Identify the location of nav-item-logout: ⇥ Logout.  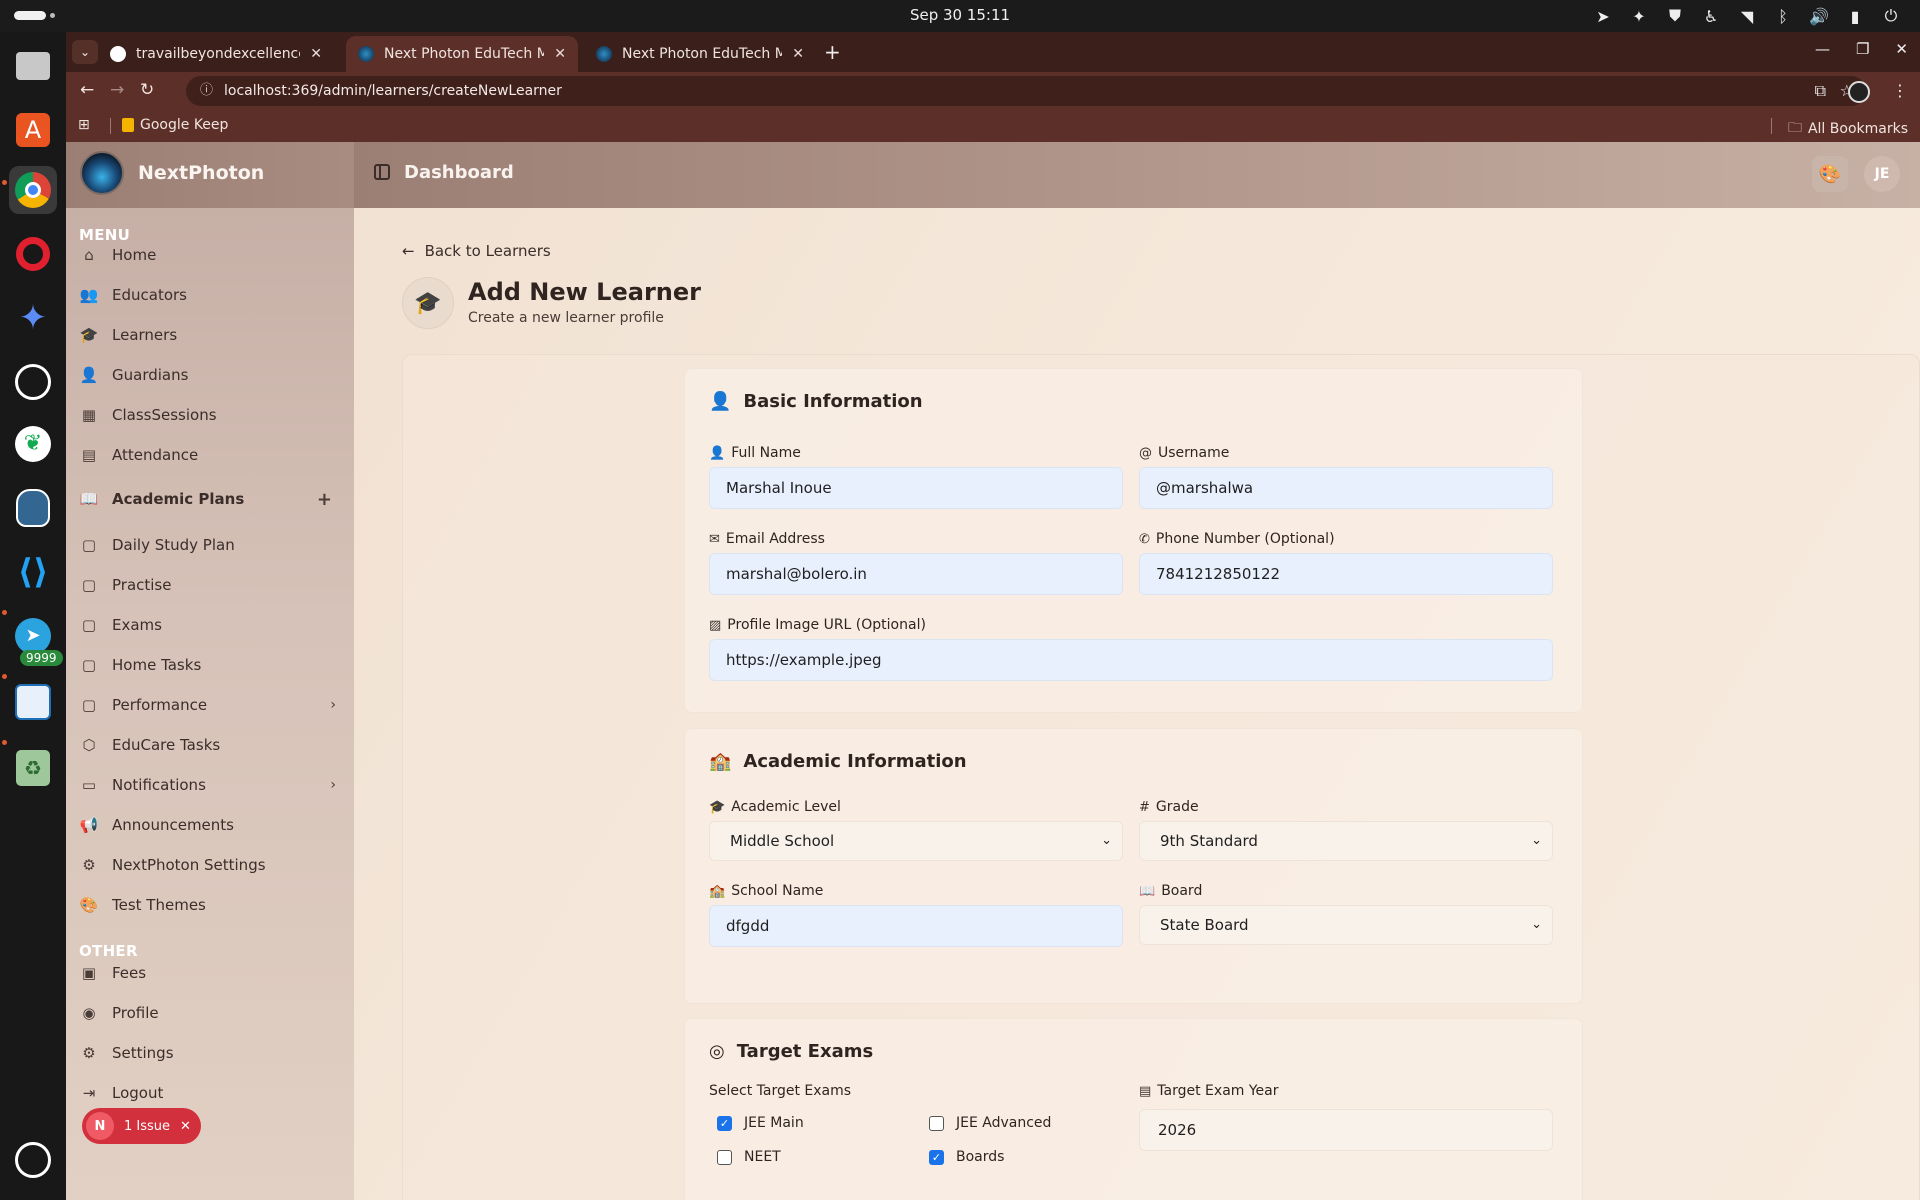
(210, 1093).